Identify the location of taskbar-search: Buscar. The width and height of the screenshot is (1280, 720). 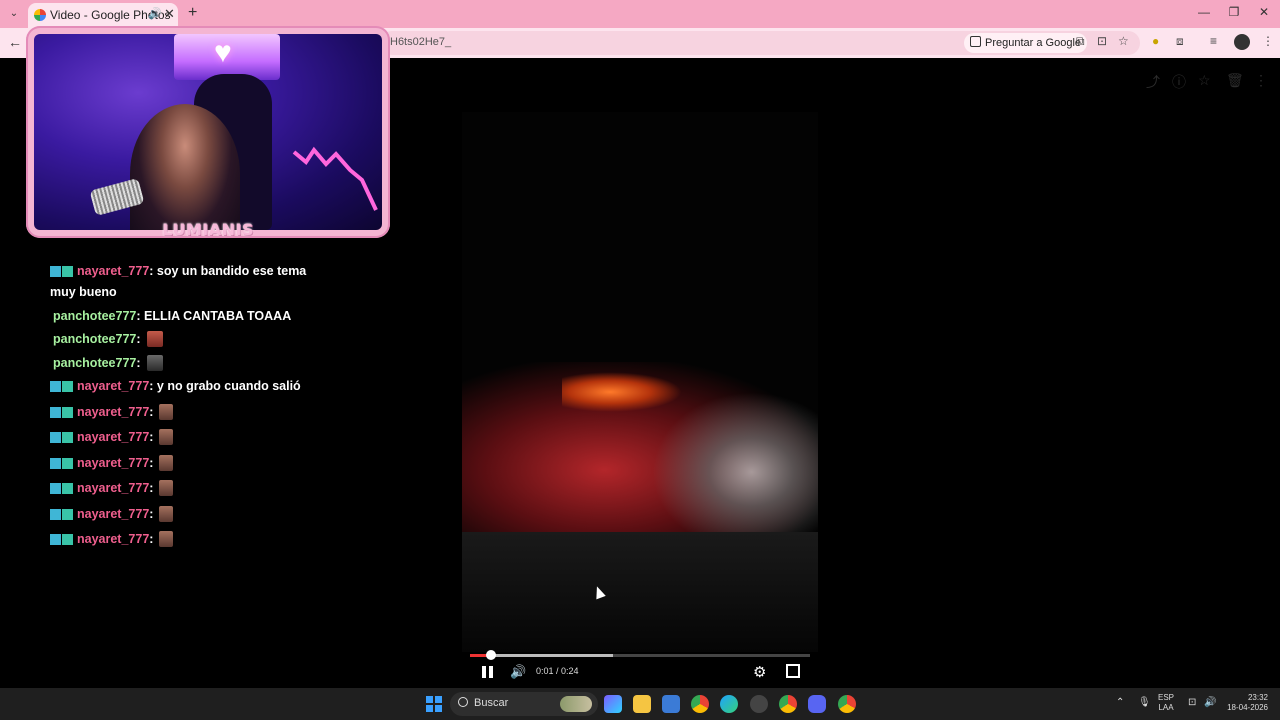
(524, 704).